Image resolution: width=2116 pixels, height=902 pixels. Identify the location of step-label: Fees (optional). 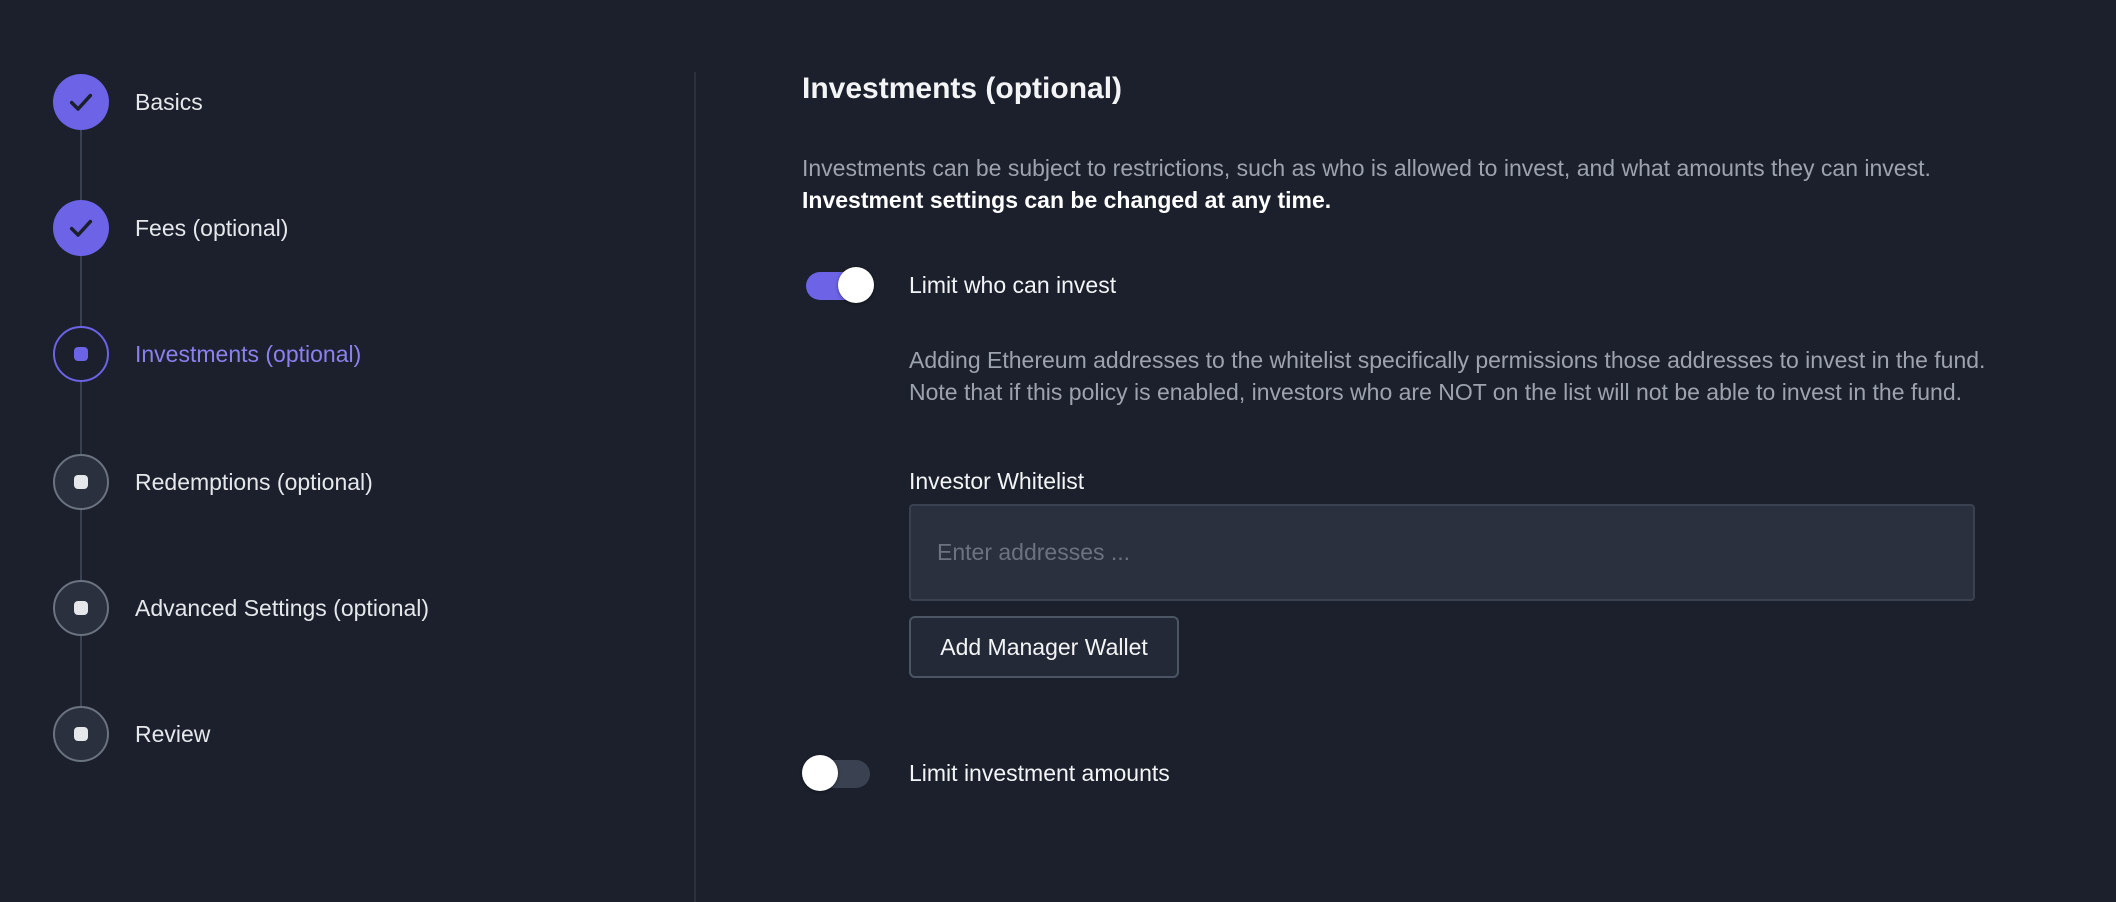
(212, 227).